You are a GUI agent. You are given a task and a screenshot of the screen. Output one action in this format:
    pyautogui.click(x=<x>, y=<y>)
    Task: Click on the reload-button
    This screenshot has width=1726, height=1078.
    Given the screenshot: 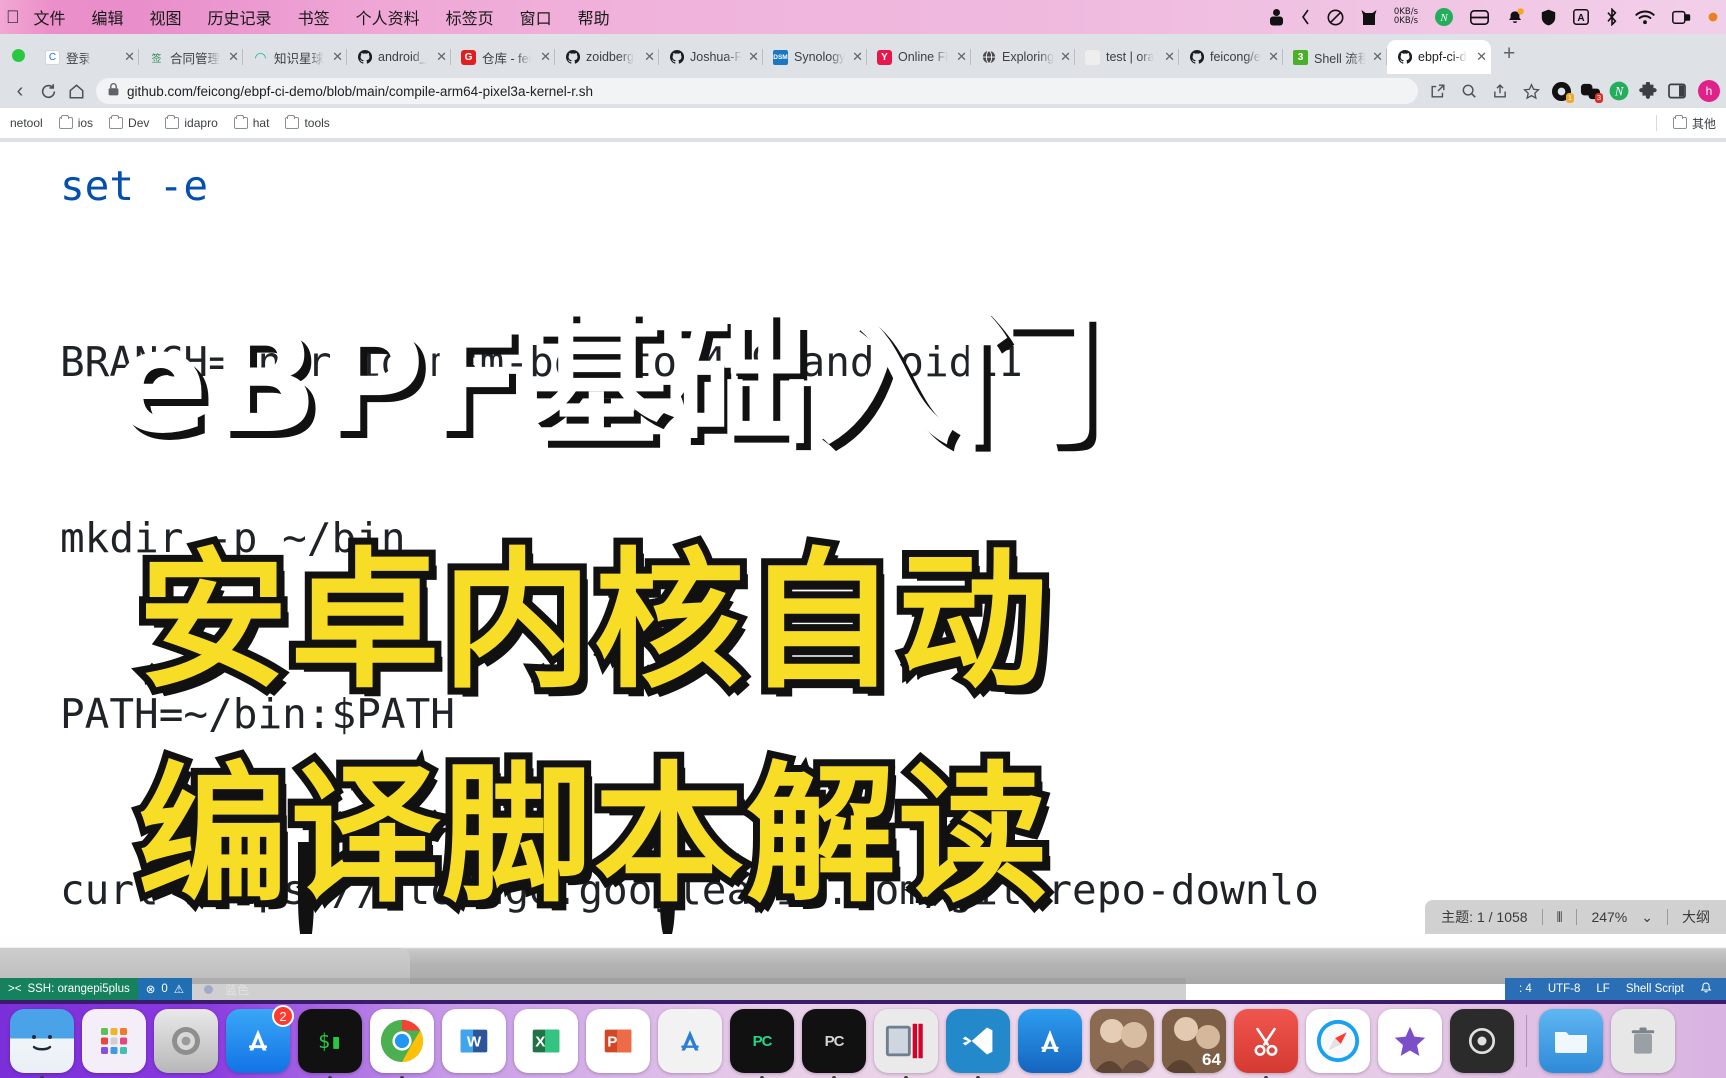 What is the action you would take?
    pyautogui.click(x=48, y=91)
    